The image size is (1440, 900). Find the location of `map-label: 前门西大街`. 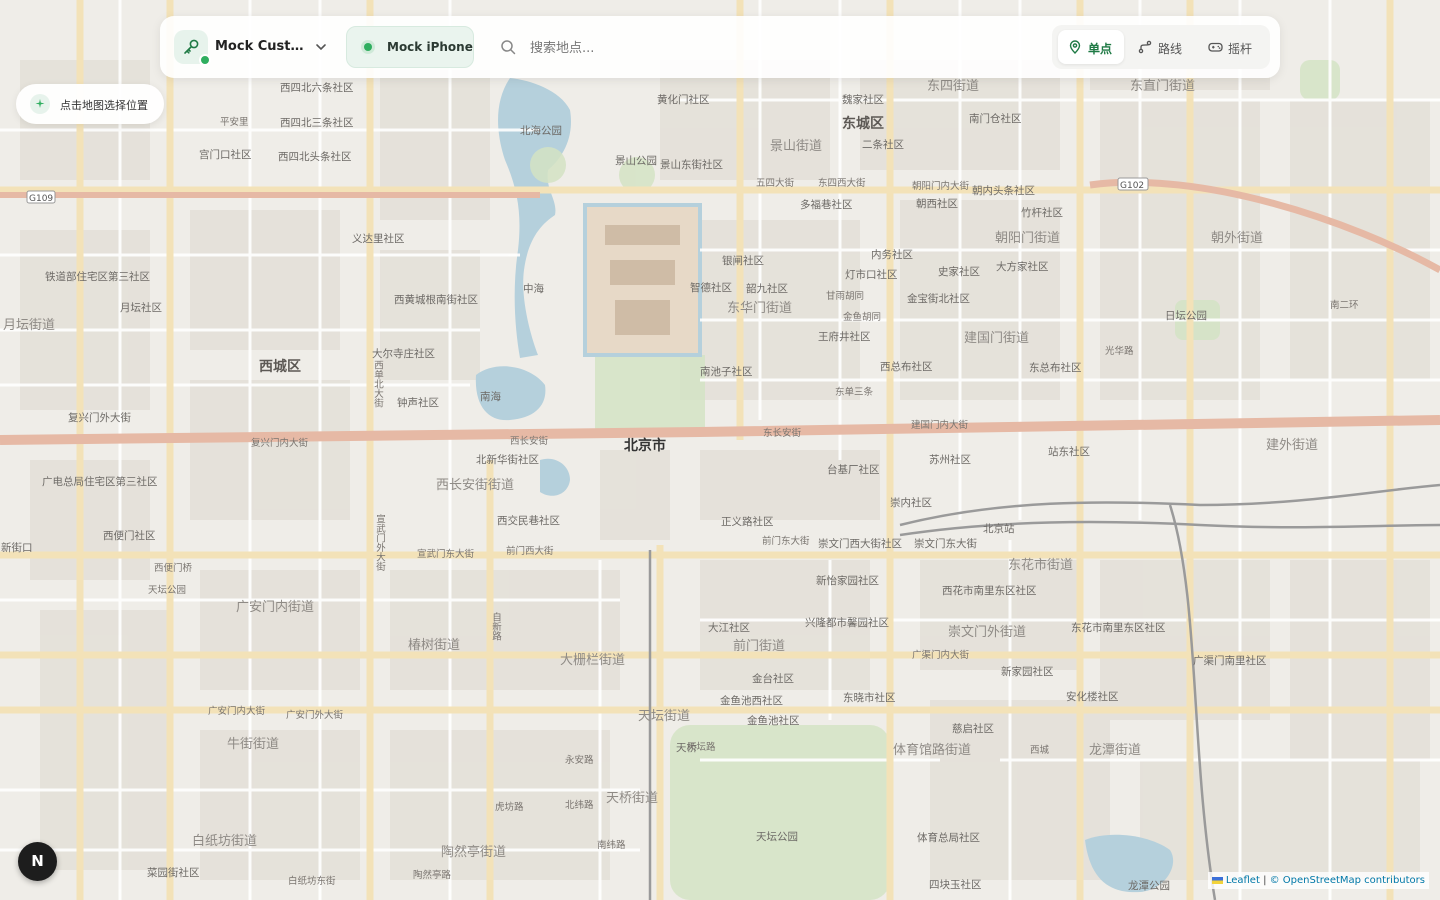

map-label: 前门西大街 is located at coordinates (530, 551).